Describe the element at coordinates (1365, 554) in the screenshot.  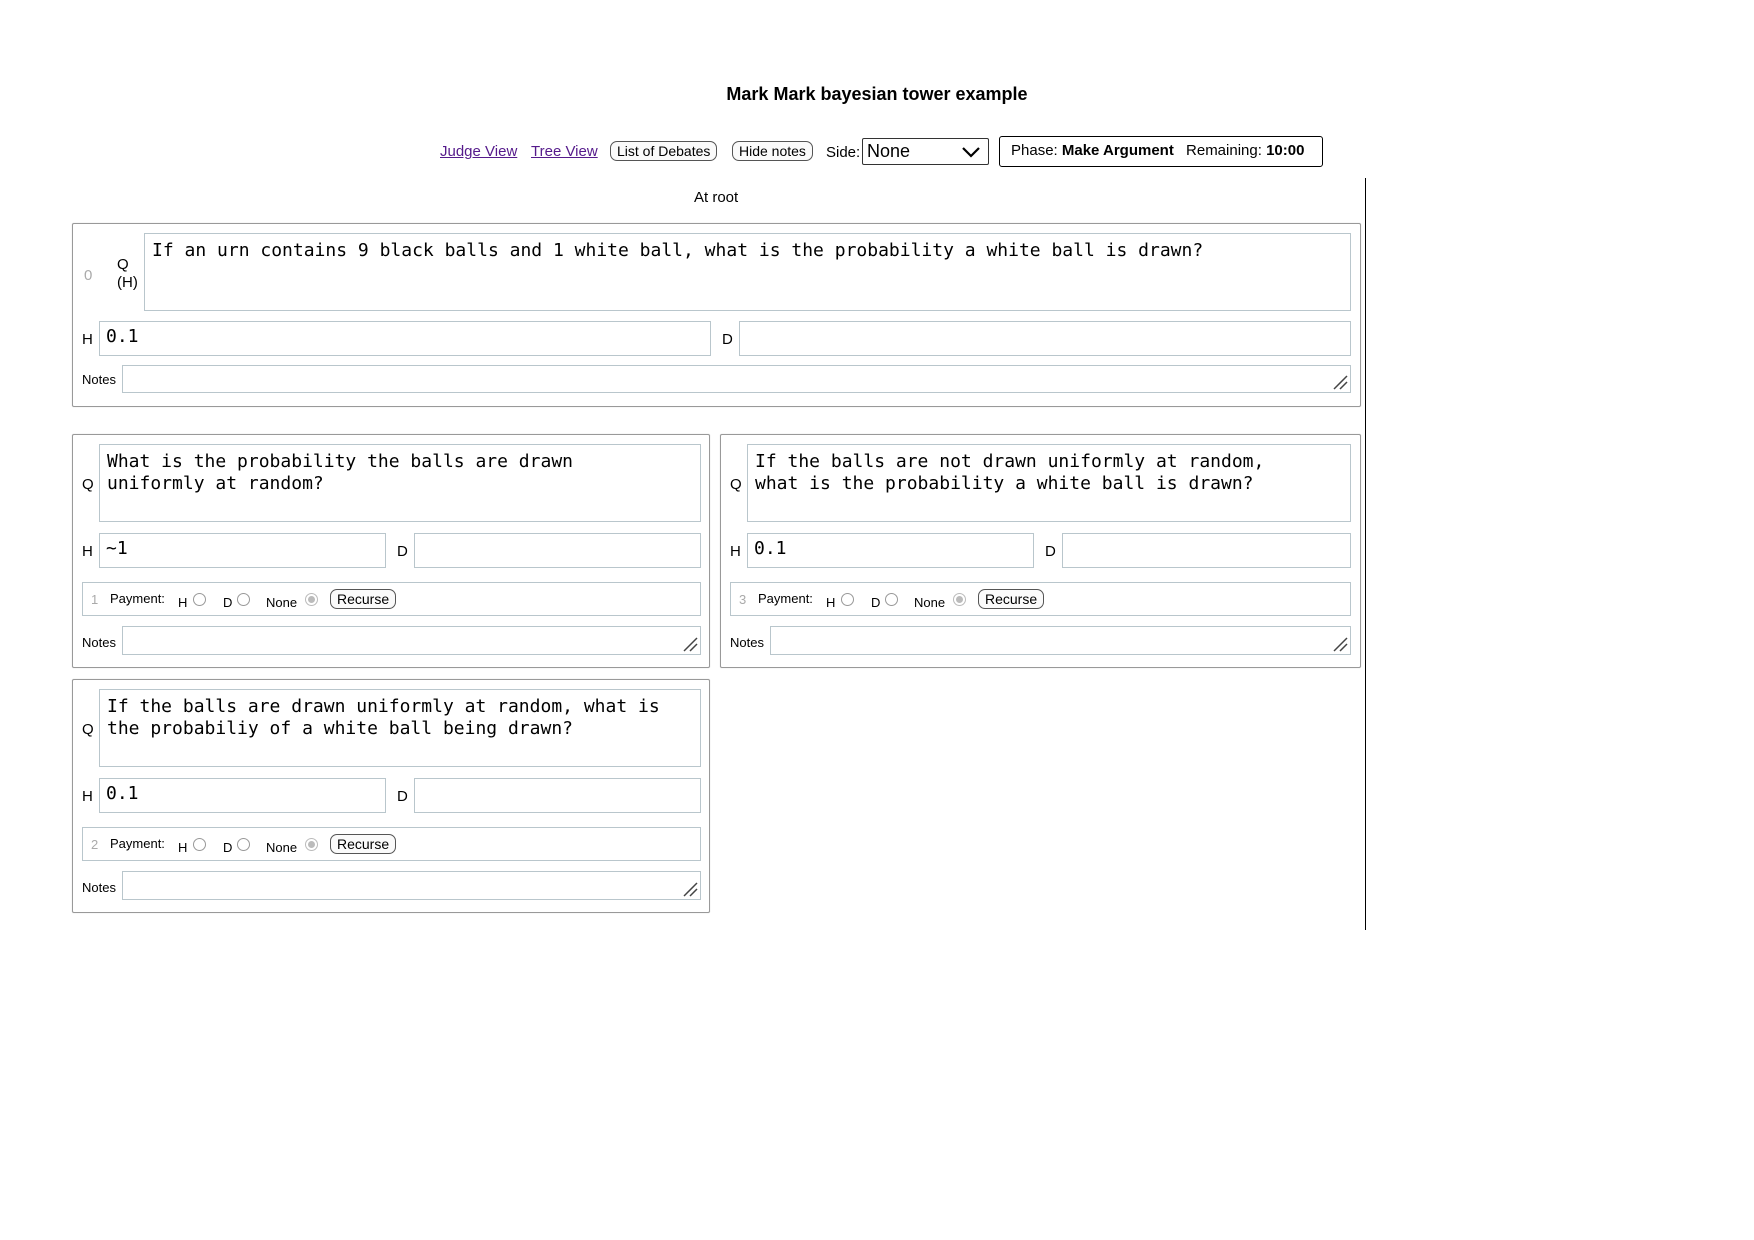
I see `divider-line` at that location.